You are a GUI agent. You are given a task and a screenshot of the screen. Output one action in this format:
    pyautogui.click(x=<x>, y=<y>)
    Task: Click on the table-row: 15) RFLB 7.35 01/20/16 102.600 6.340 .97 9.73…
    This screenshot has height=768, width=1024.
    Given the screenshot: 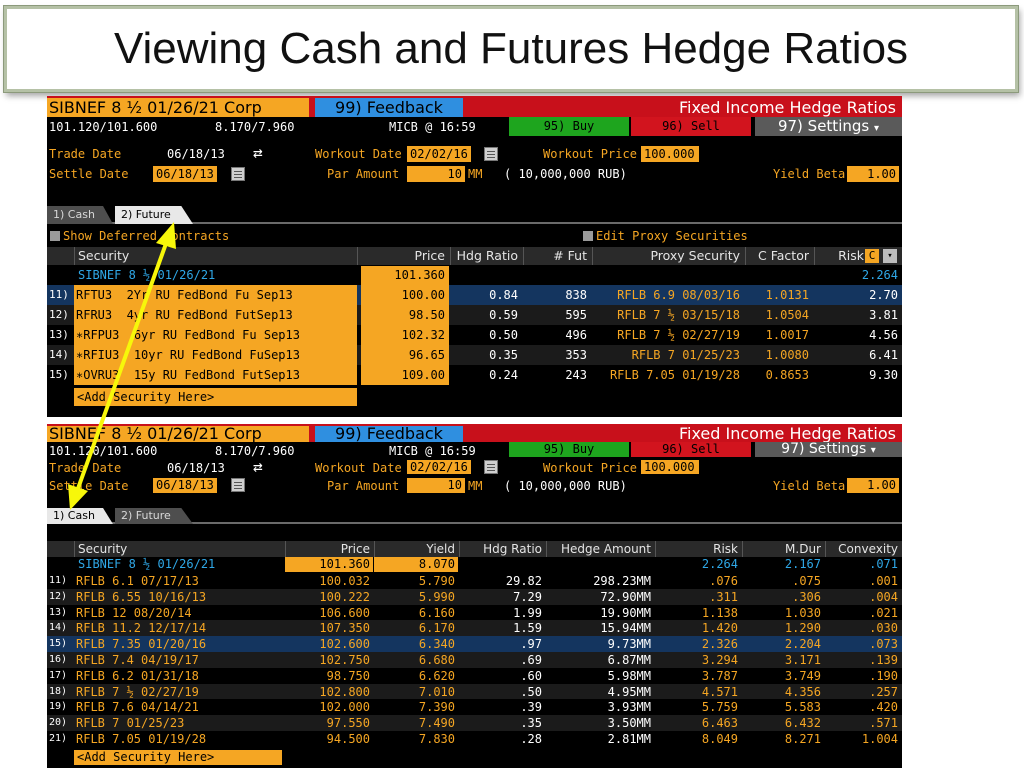 What is the action you would take?
    pyautogui.click(x=474, y=644)
    